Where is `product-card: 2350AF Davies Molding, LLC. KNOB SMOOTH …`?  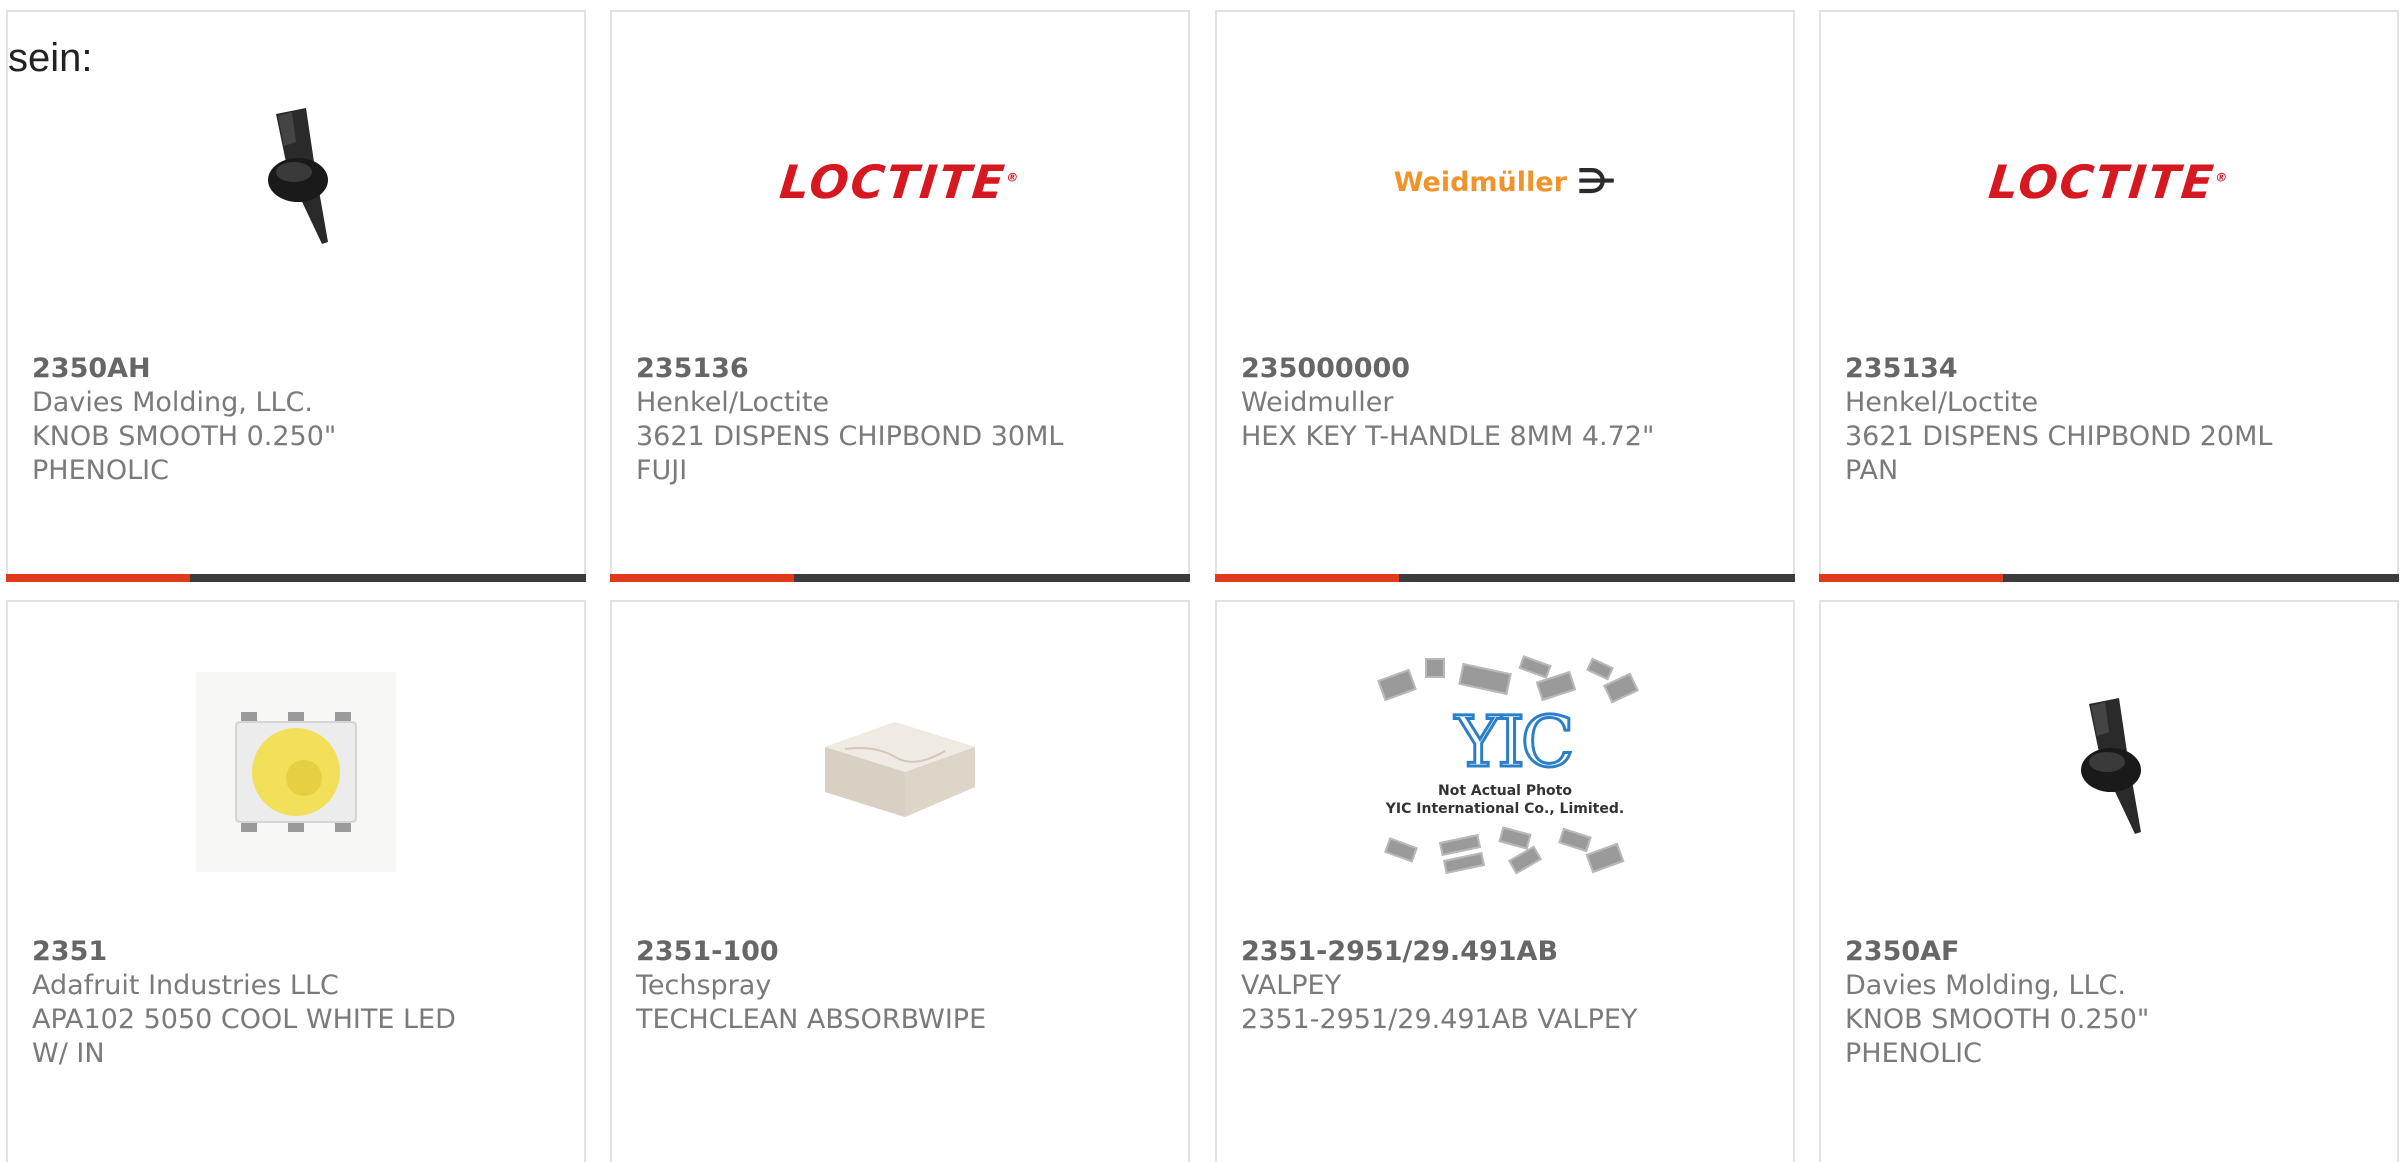 product-card: 2350AF Davies Molding, LLC. KNOB SMOOTH … is located at coordinates (2109, 881).